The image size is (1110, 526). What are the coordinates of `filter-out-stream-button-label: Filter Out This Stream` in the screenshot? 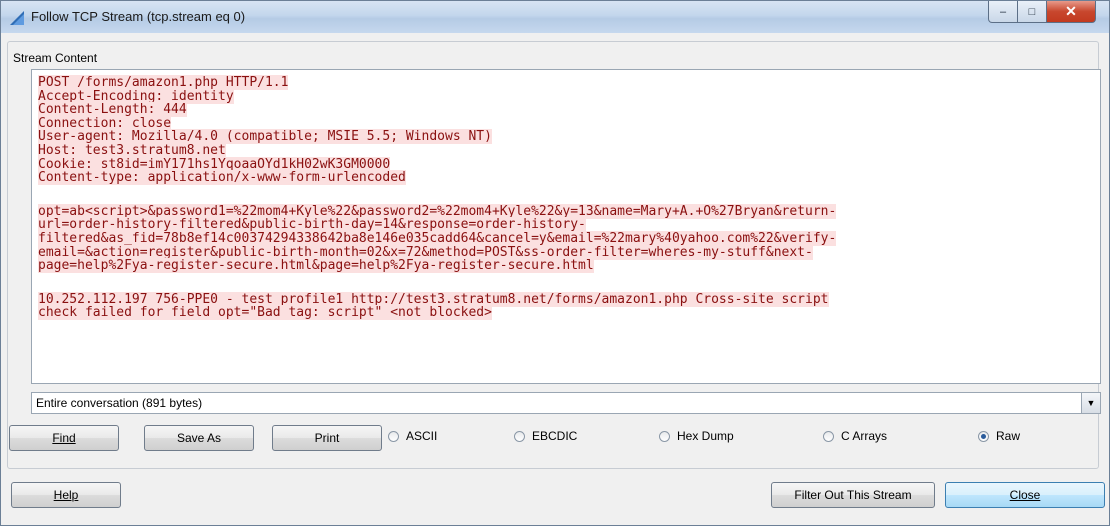 It's located at (853, 495).